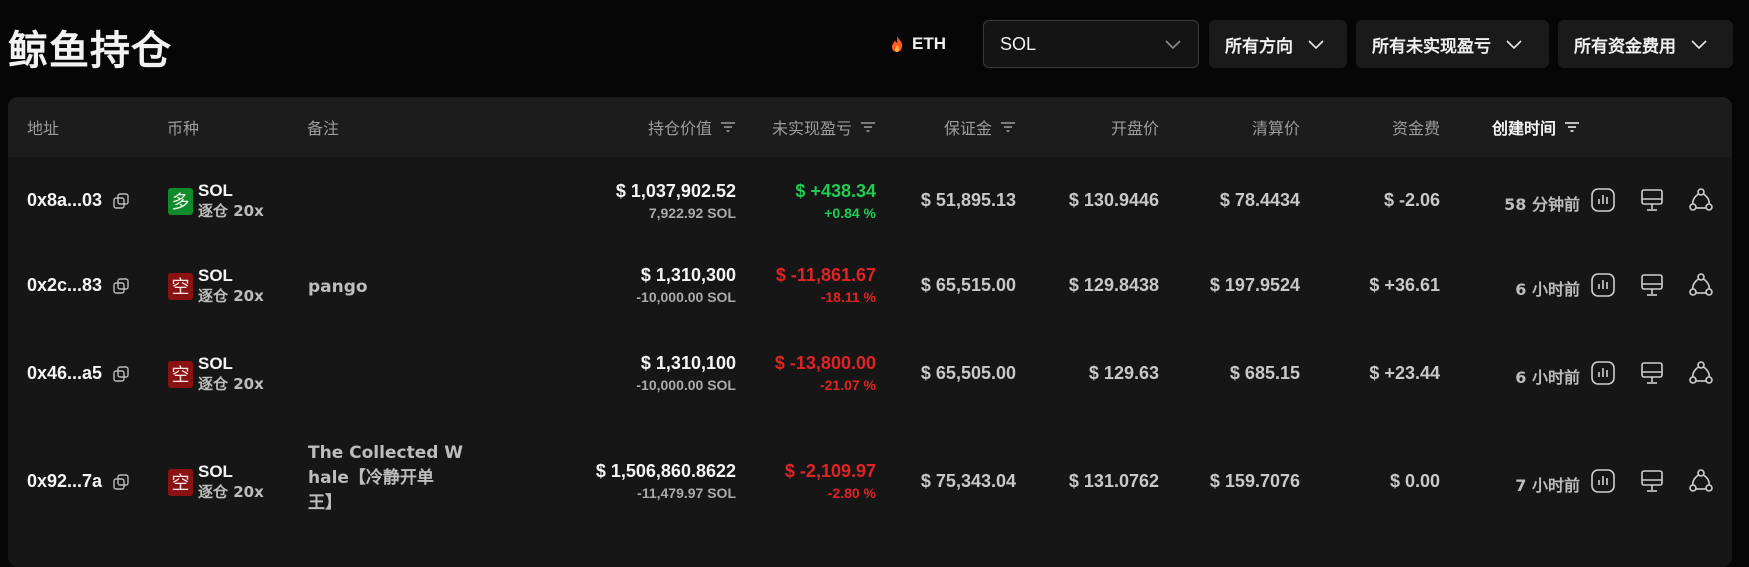  I want to click on position-value-cell: $ 1,310,100 -10,000.00 SOL, so click(686, 373).